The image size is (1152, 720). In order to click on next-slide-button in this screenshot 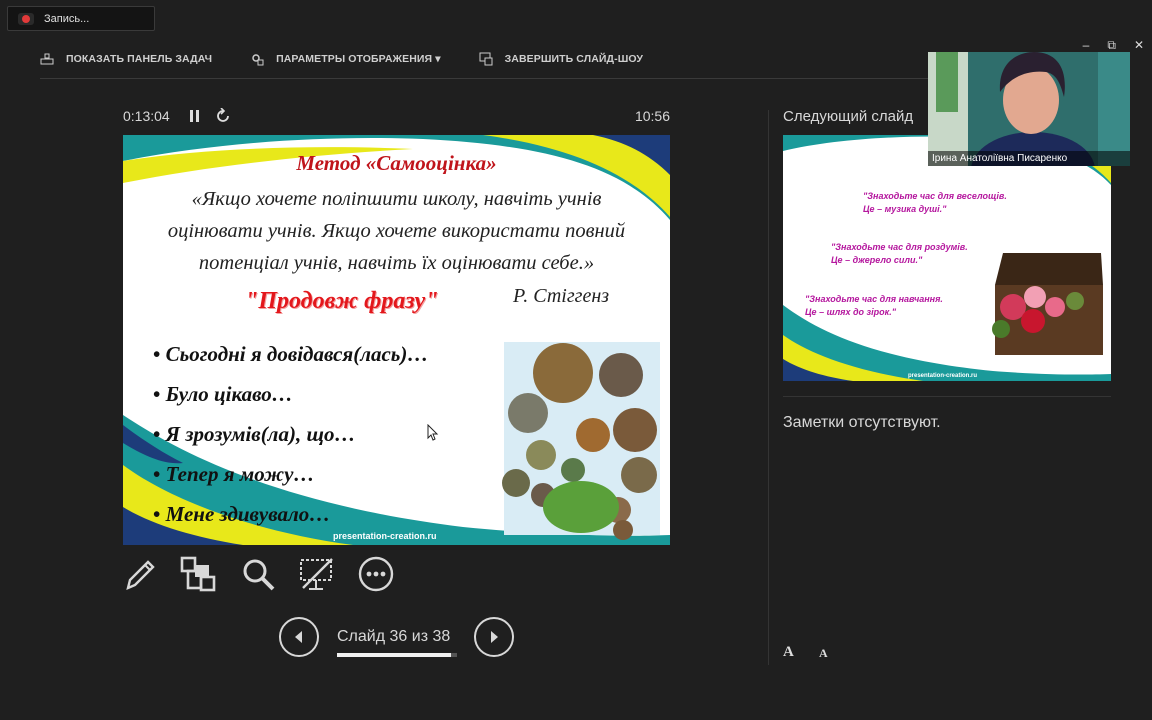, I will do `click(494, 637)`.